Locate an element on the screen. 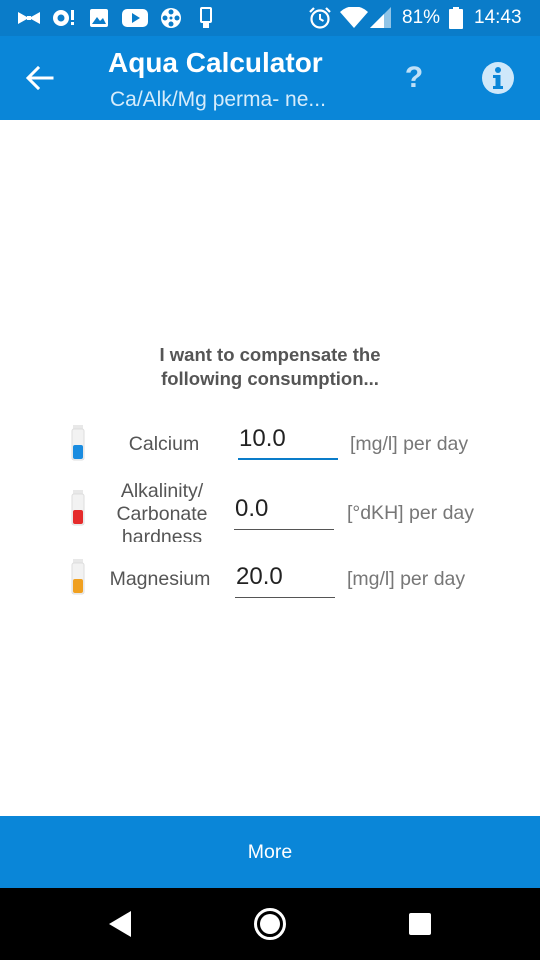 The height and width of the screenshot is (960, 540). more-button: More is located at coordinates (270, 852).